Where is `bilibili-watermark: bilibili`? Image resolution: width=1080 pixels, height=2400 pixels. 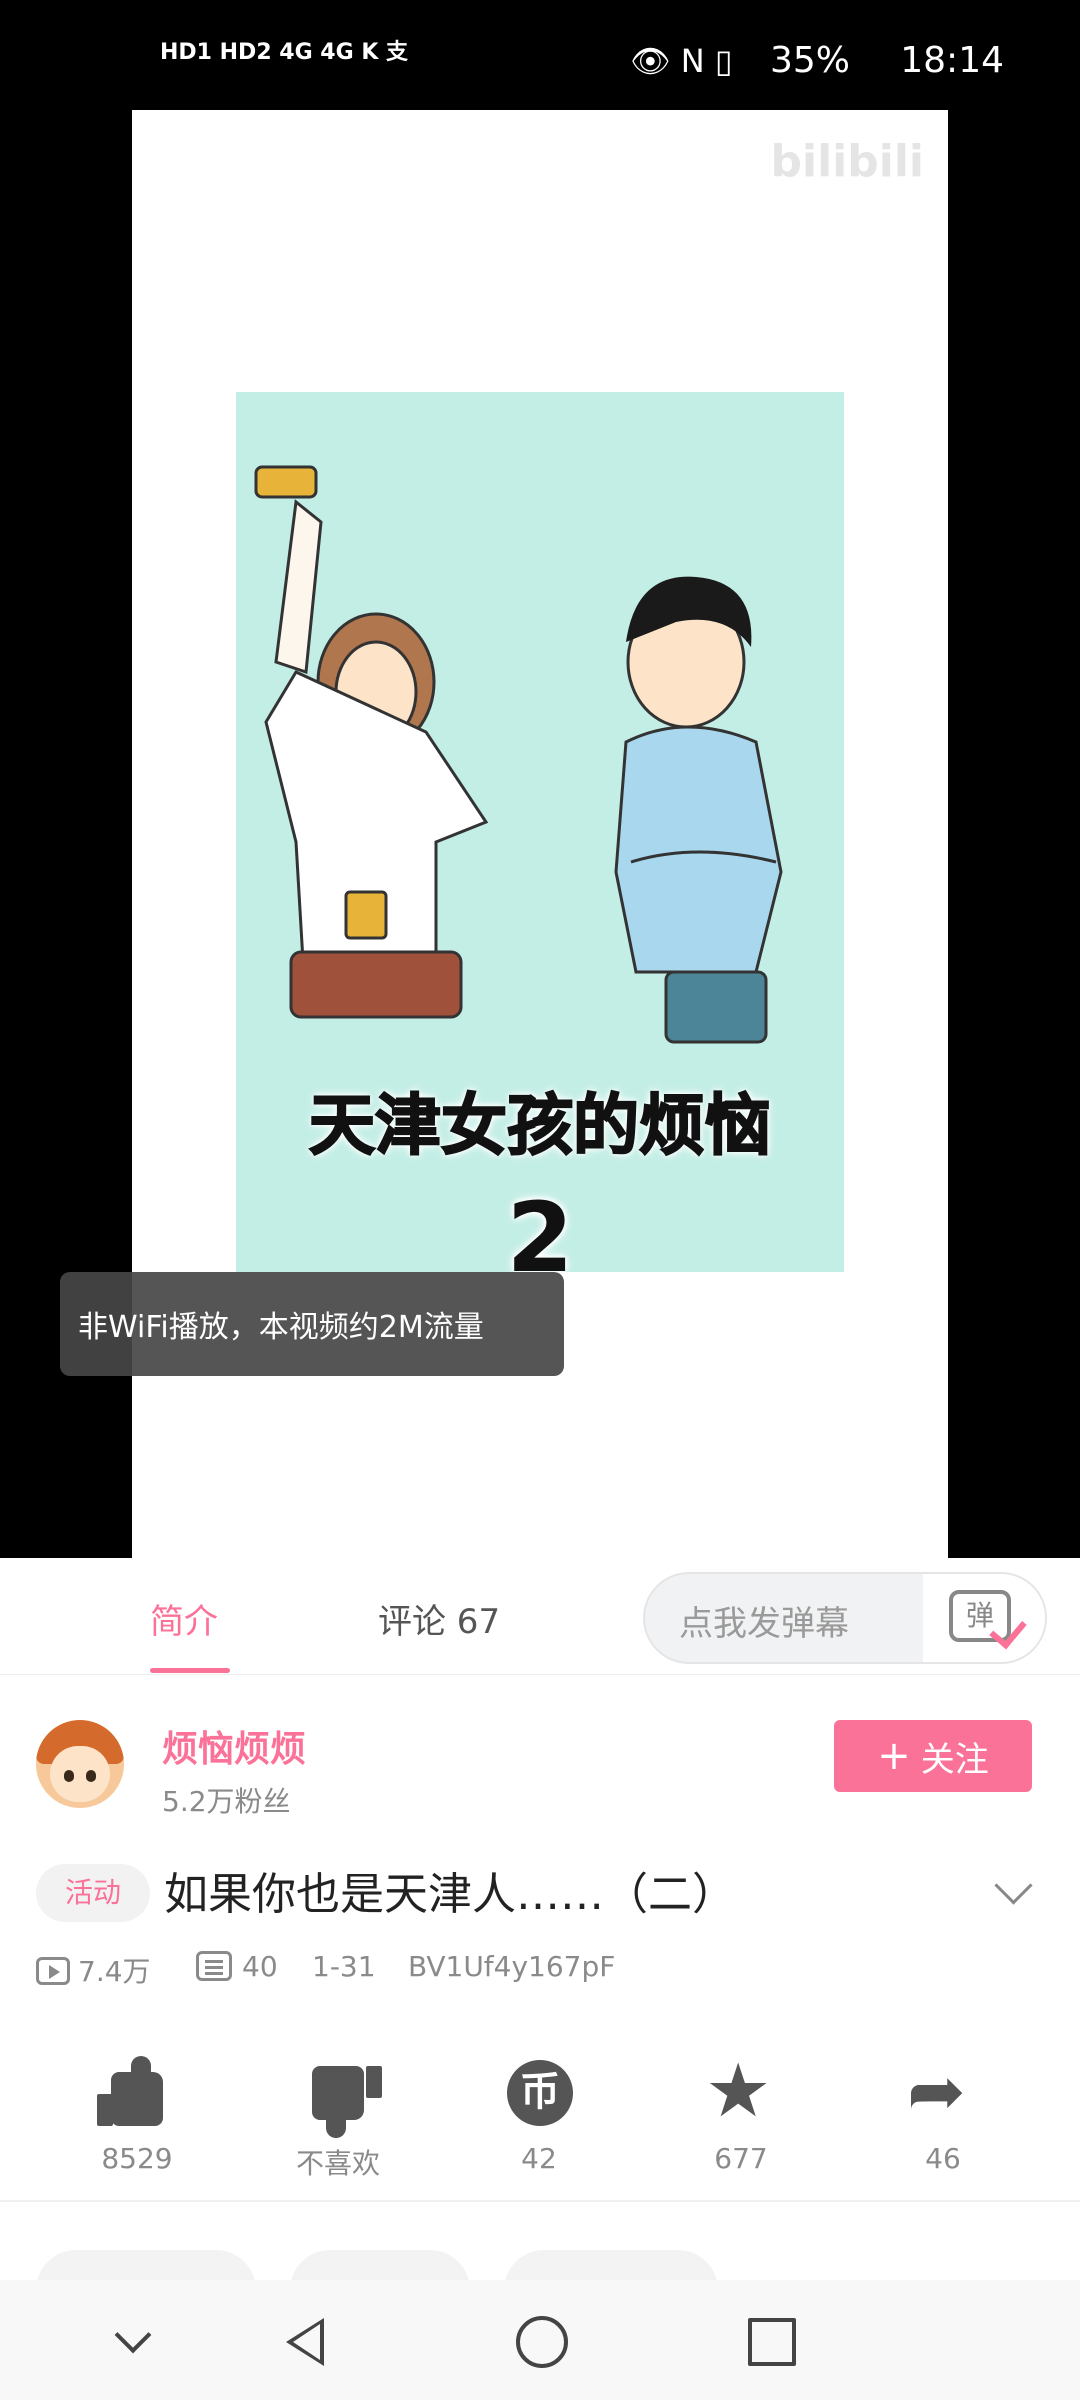 bilibili-watermark: bilibili is located at coordinates (847, 161).